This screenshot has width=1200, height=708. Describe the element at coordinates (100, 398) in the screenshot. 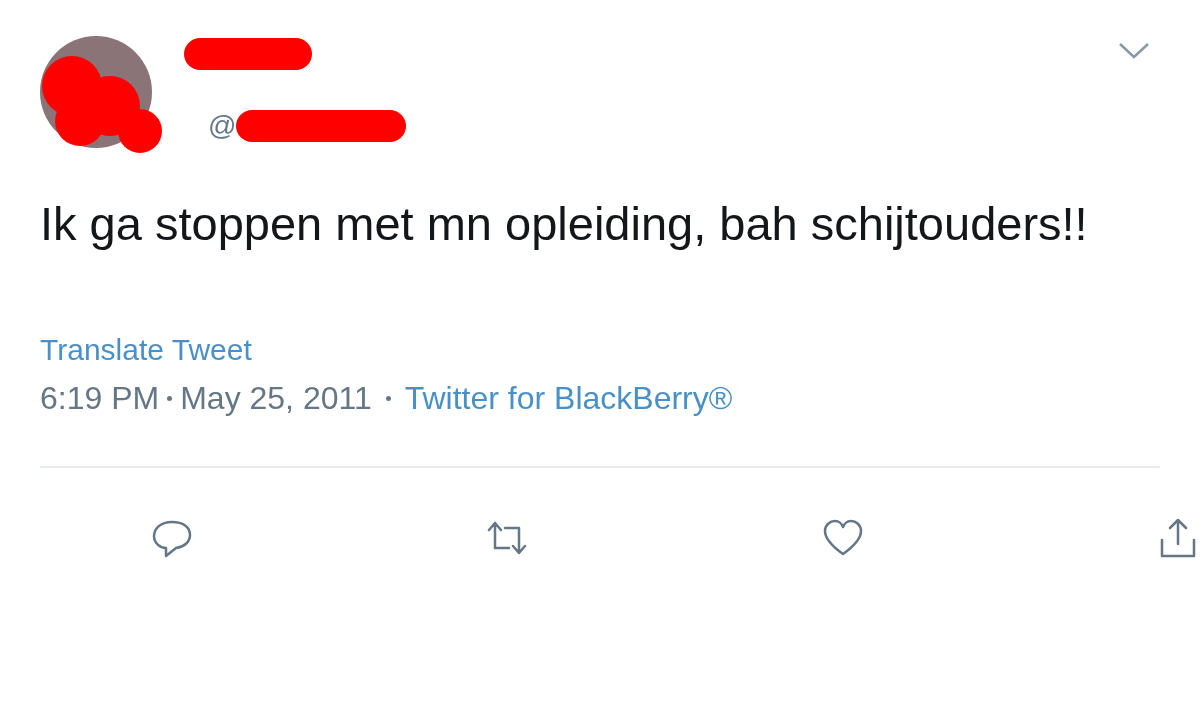

I see `tweet-time: 6:19 PM` at that location.